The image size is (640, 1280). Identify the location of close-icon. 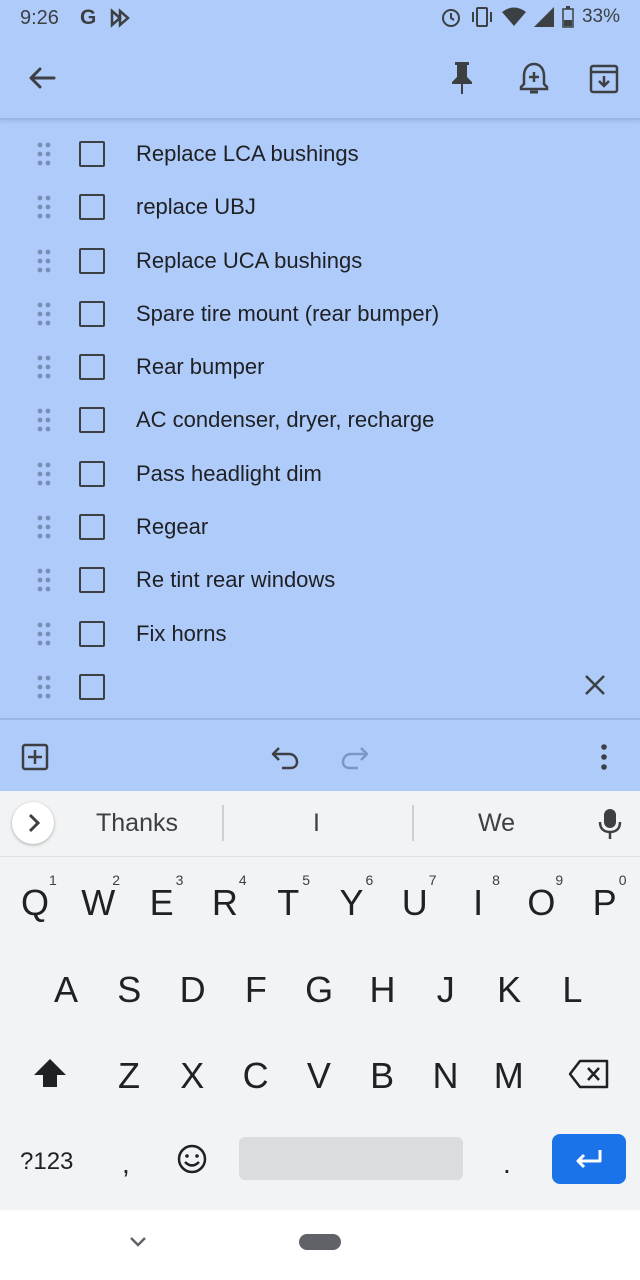
(595, 685).